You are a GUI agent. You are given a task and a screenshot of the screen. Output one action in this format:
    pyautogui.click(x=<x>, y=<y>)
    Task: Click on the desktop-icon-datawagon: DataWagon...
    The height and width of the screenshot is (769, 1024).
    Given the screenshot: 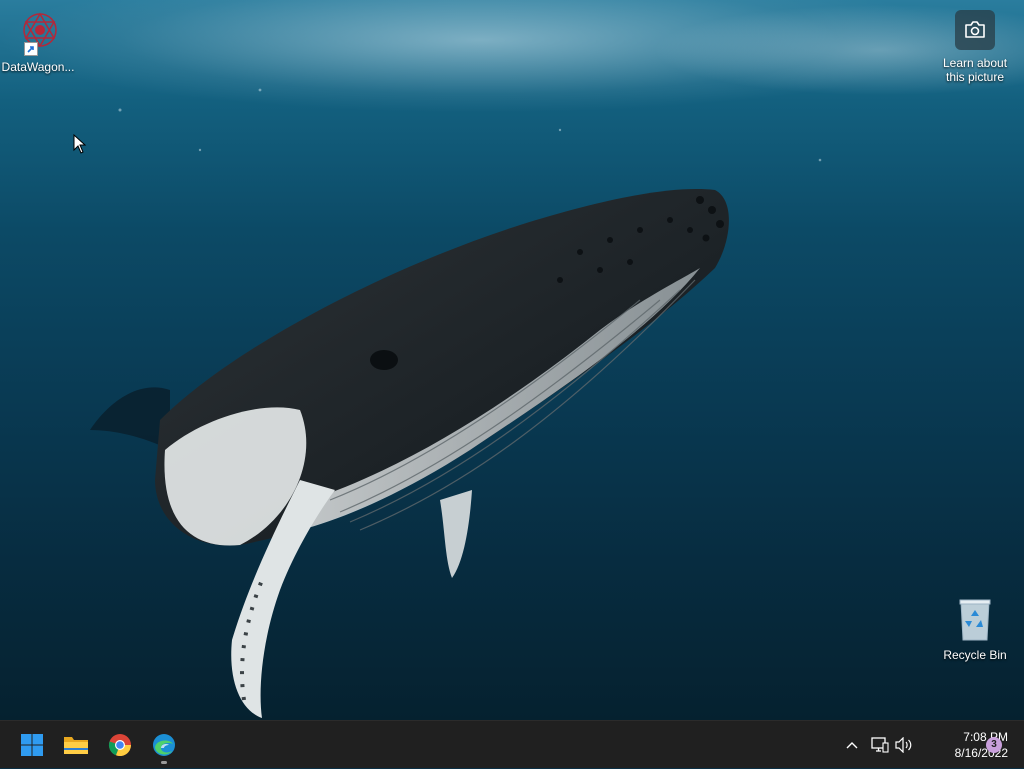 What is the action you would take?
    pyautogui.click(x=38, y=41)
    